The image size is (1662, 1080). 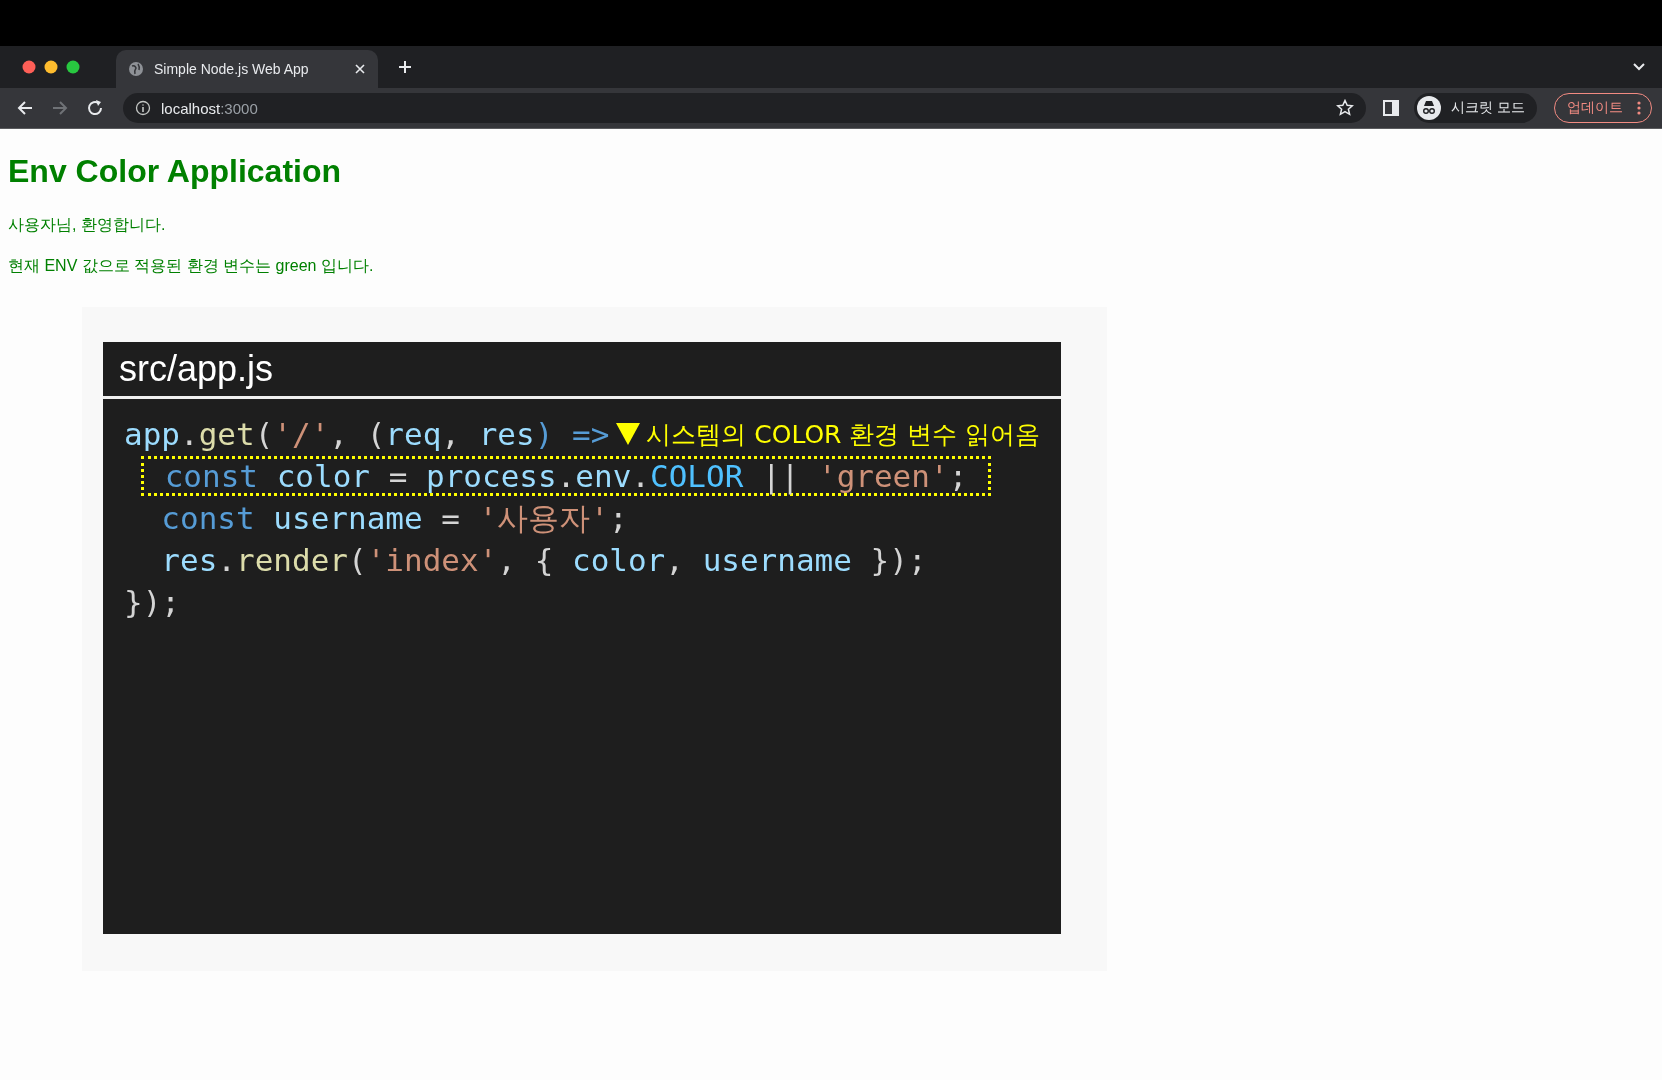 What do you see at coordinates (175, 172) in the screenshot?
I see `page-title: Env Color Application` at bounding box center [175, 172].